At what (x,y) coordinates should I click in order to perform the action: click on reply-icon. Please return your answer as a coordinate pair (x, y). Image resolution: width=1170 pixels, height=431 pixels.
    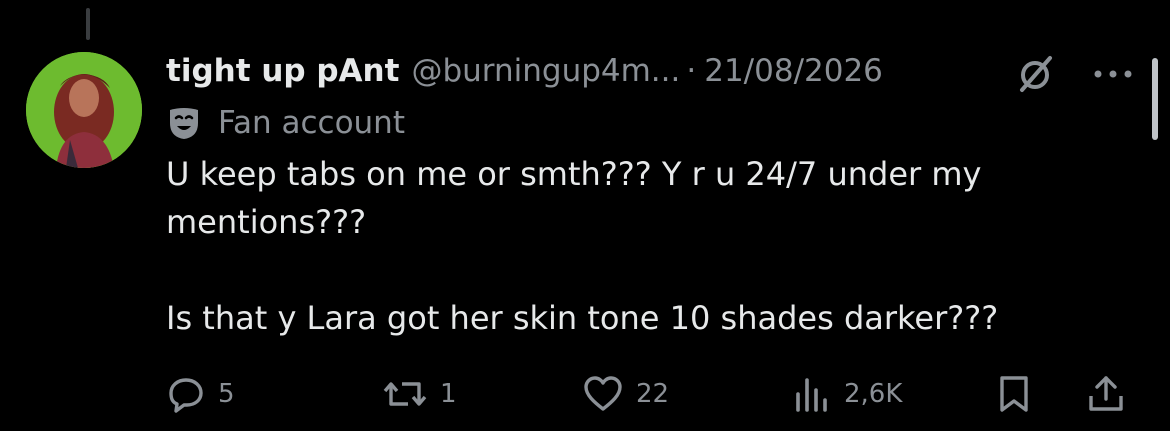
    Looking at the image, I should click on (186, 395).